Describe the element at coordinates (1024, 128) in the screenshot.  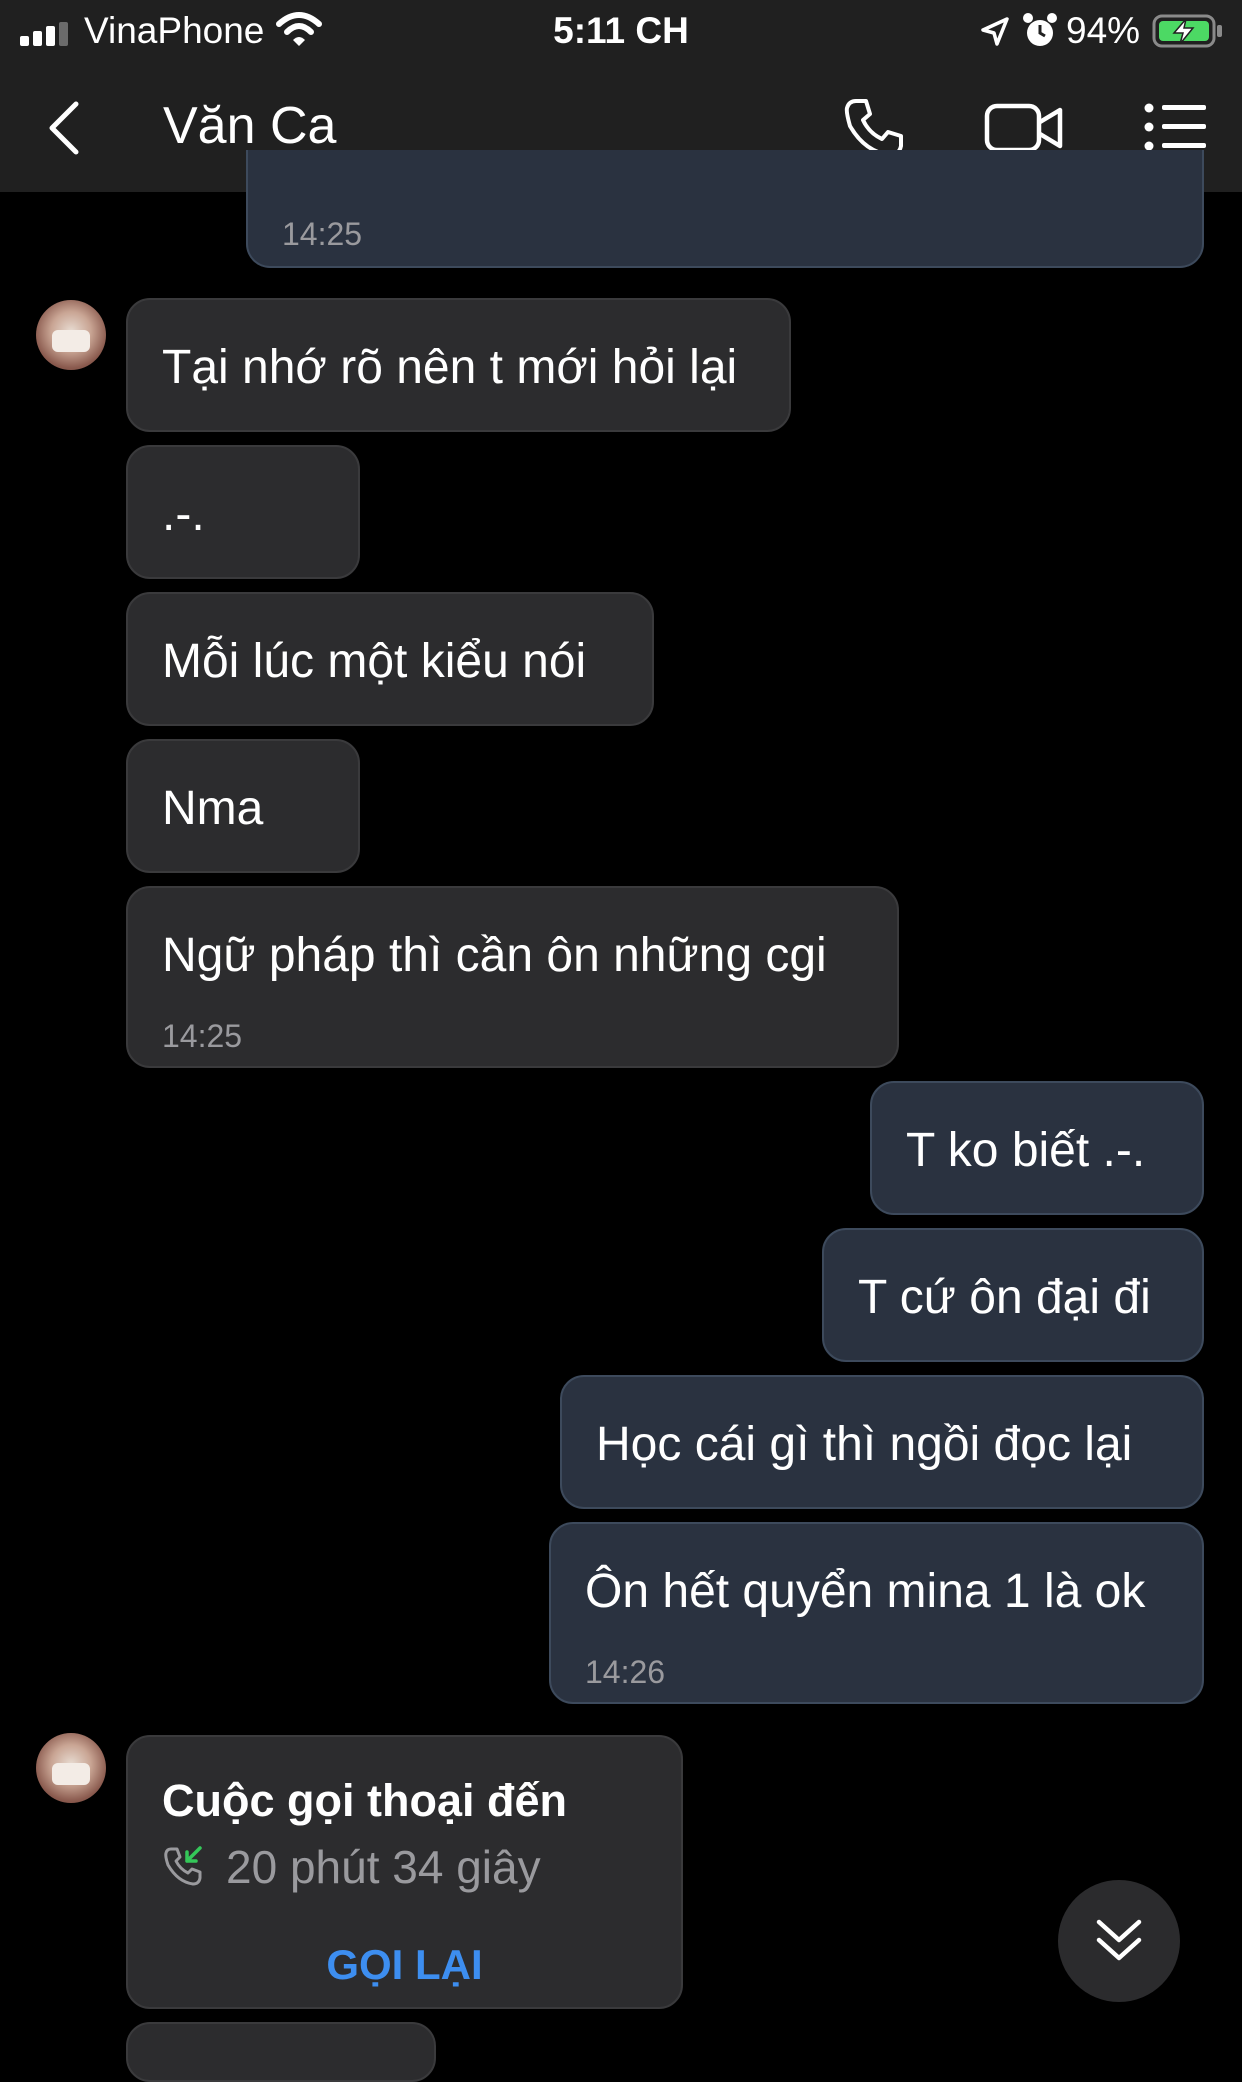
I see `video-call-icon` at that location.